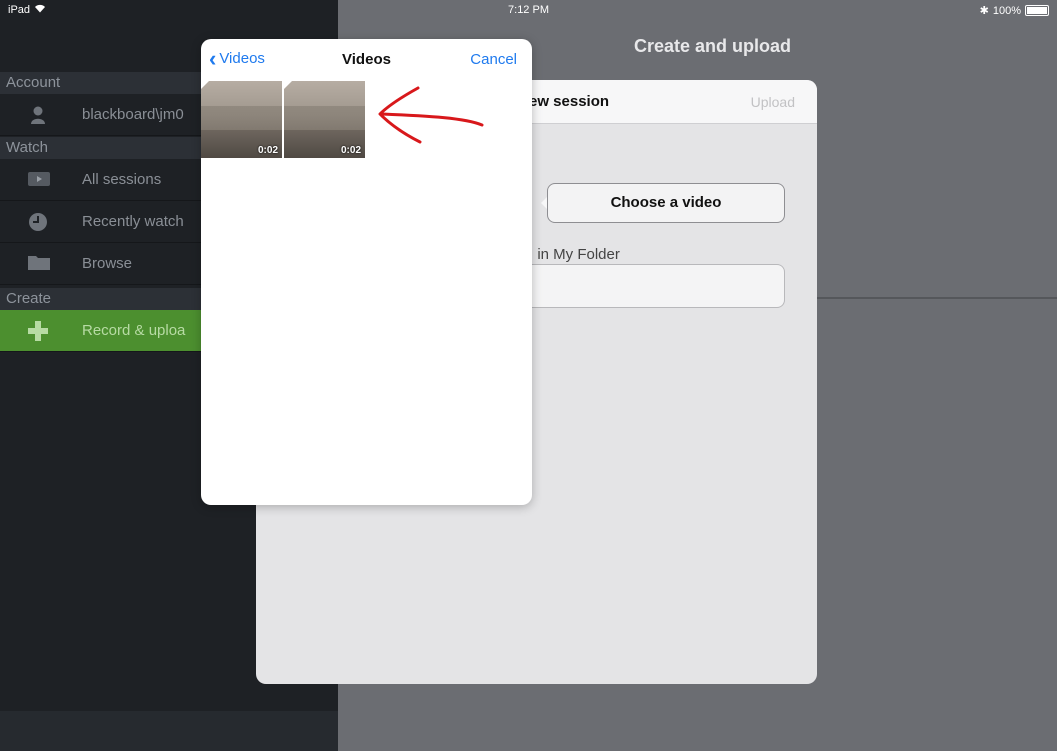 The image size is (1057, 751). I want to click on sidebar-item-label: Recently watch, so click(133, 221).